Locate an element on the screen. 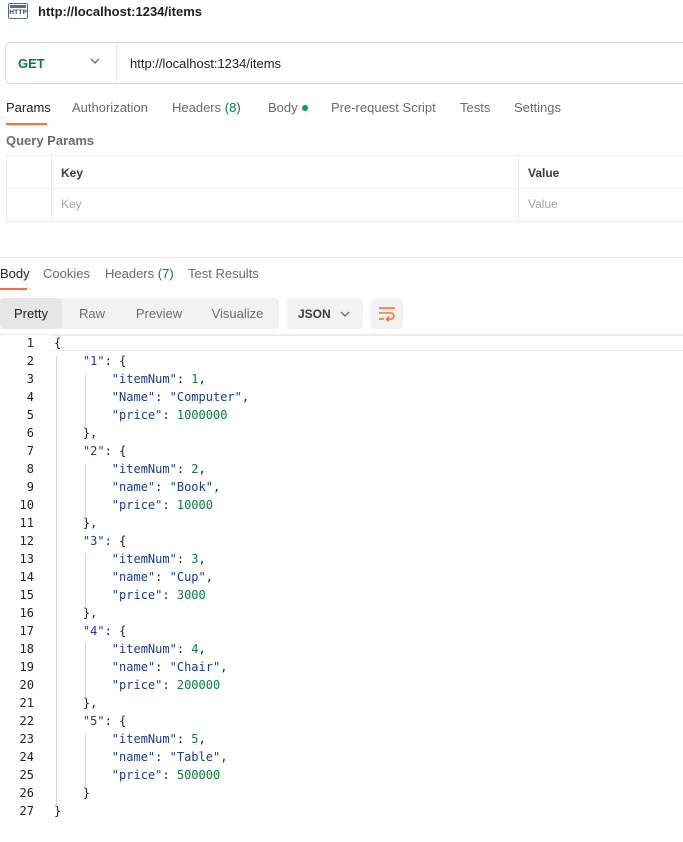 This screenshot has width=683, height=842. code-text: { is located at coordinates (58, 343).